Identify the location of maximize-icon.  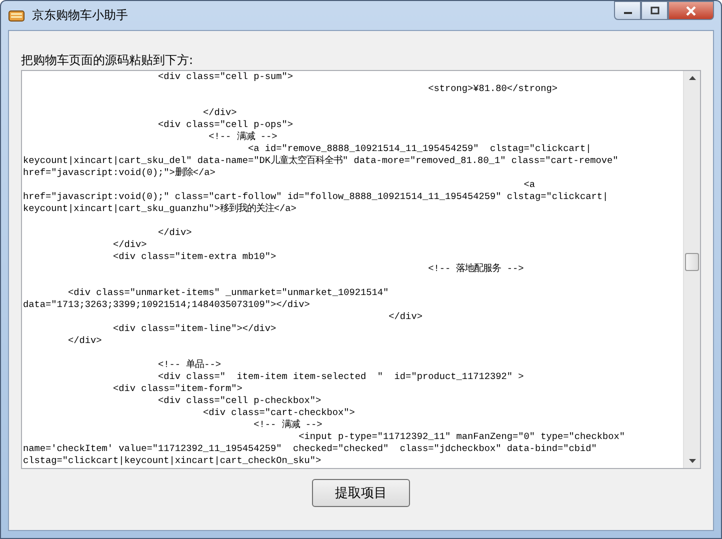
(655, 10).